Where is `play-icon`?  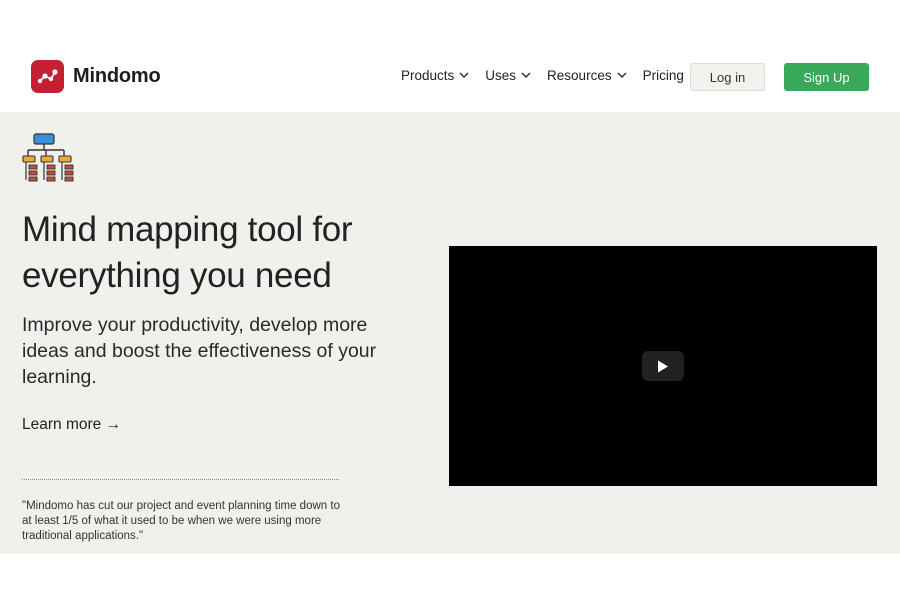
play-icon is located at coordinates (663, 366).